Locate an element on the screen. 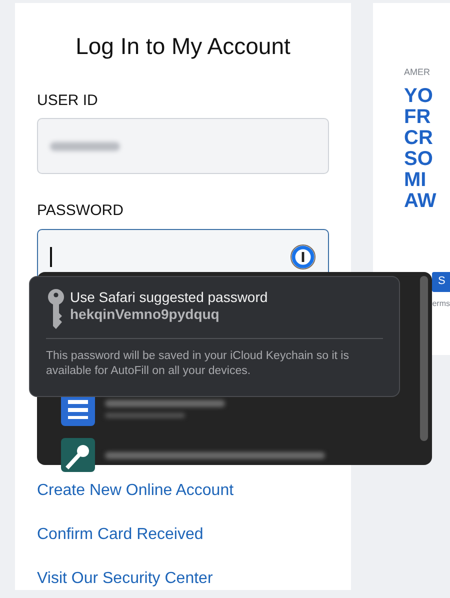 The width and height of the screenshot is (450, 598). password-manager-icon is located at coordinates (303, 257).